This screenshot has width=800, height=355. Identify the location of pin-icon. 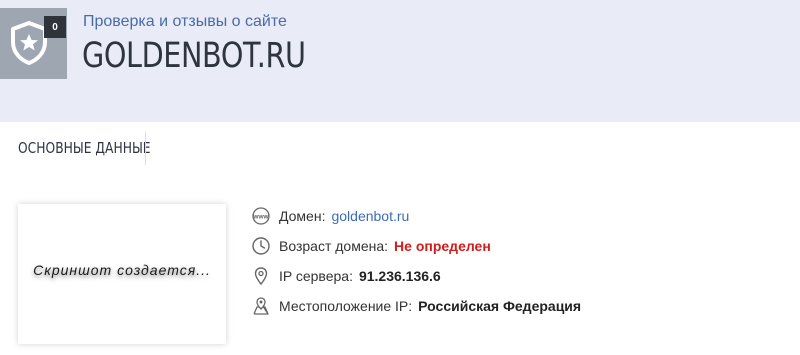
(261, 276).